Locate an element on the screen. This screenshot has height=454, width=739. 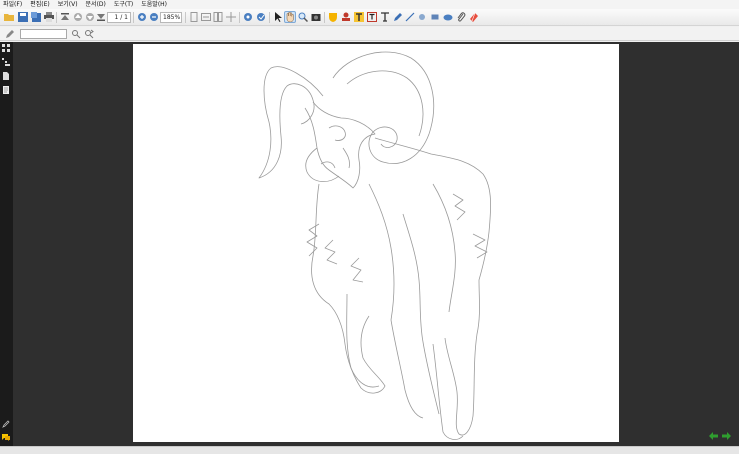
highlight-button is located at coordinates (333, 17).